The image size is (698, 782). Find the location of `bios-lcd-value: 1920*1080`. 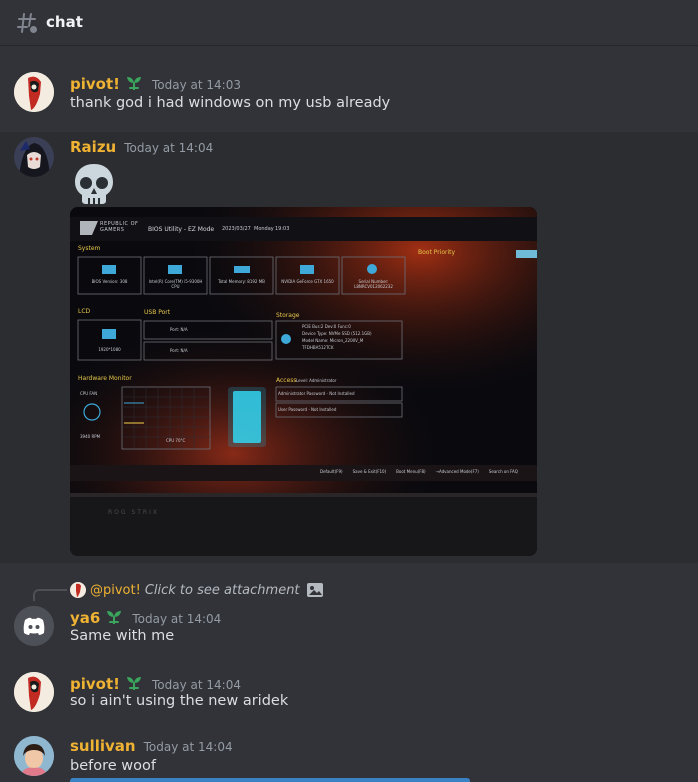

bios-lcd-value: 1920*1080 is located at coordinates (109, 349).